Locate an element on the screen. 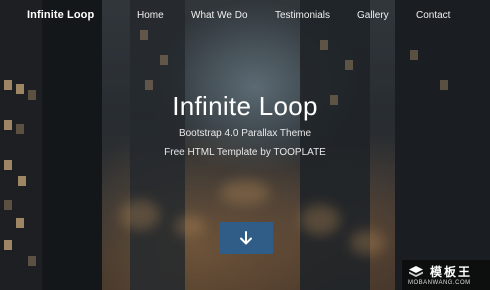 Image resolution: width=490 pixels, height=290 pixels. watermark-badge: 模板王 MOBANWANG.COM is located at coordinates (446, 275).